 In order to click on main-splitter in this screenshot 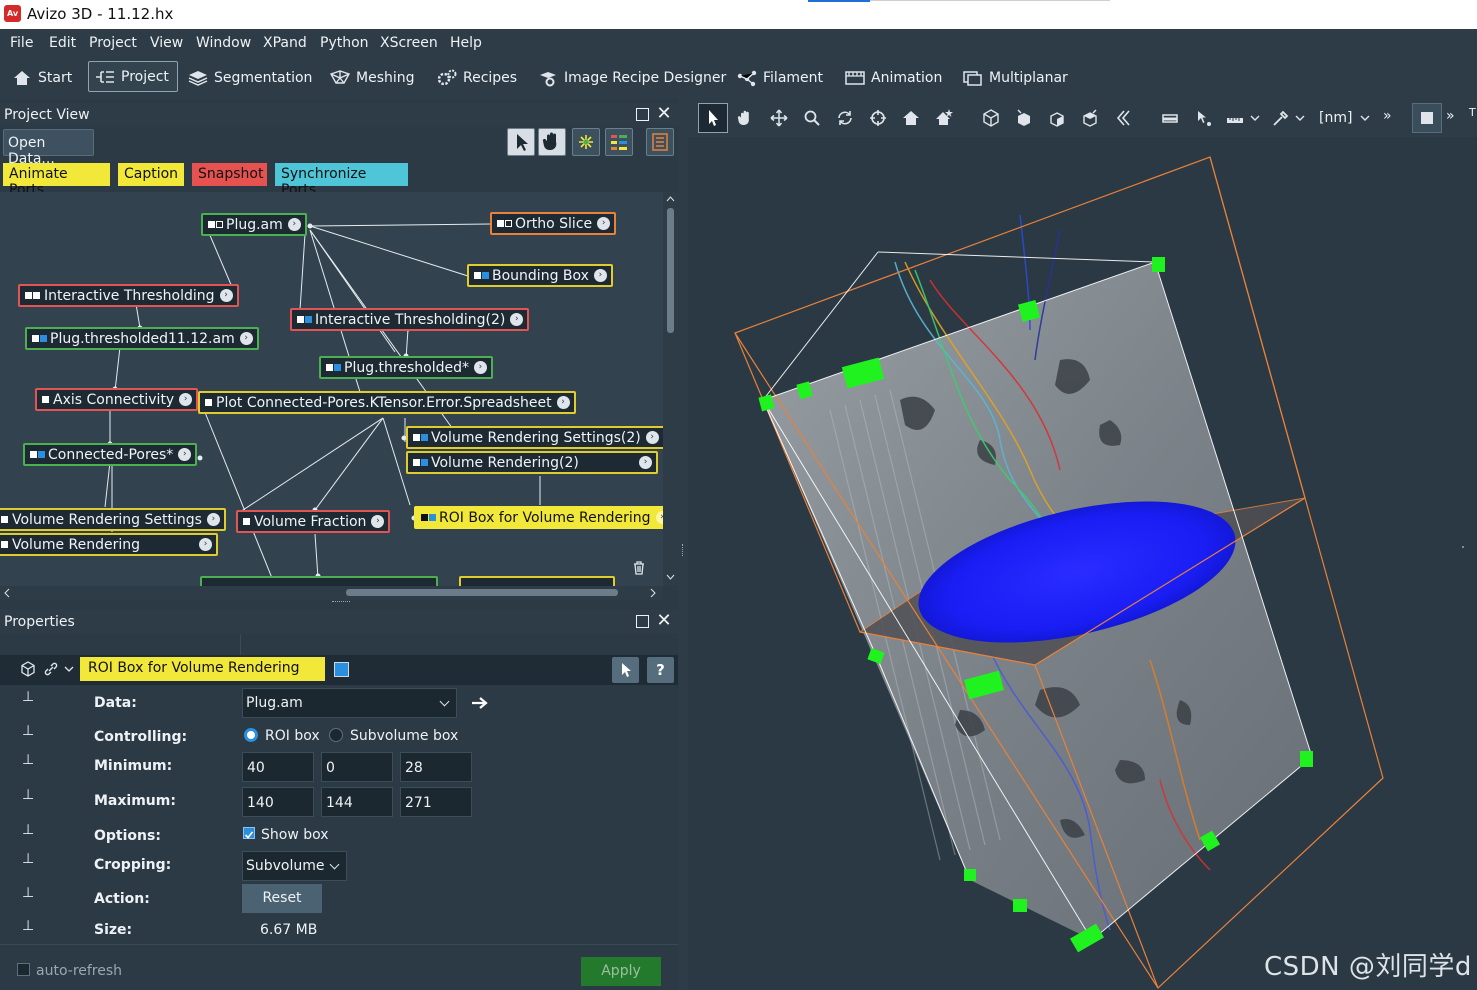, I will do `click(683, 544)`.